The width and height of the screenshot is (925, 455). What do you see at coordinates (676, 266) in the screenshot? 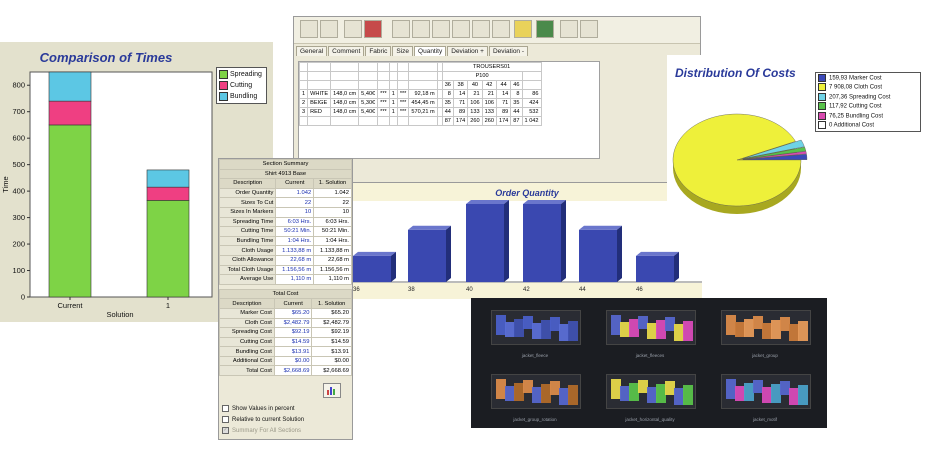
I see `bar-side` at bounding box center [676, 266].